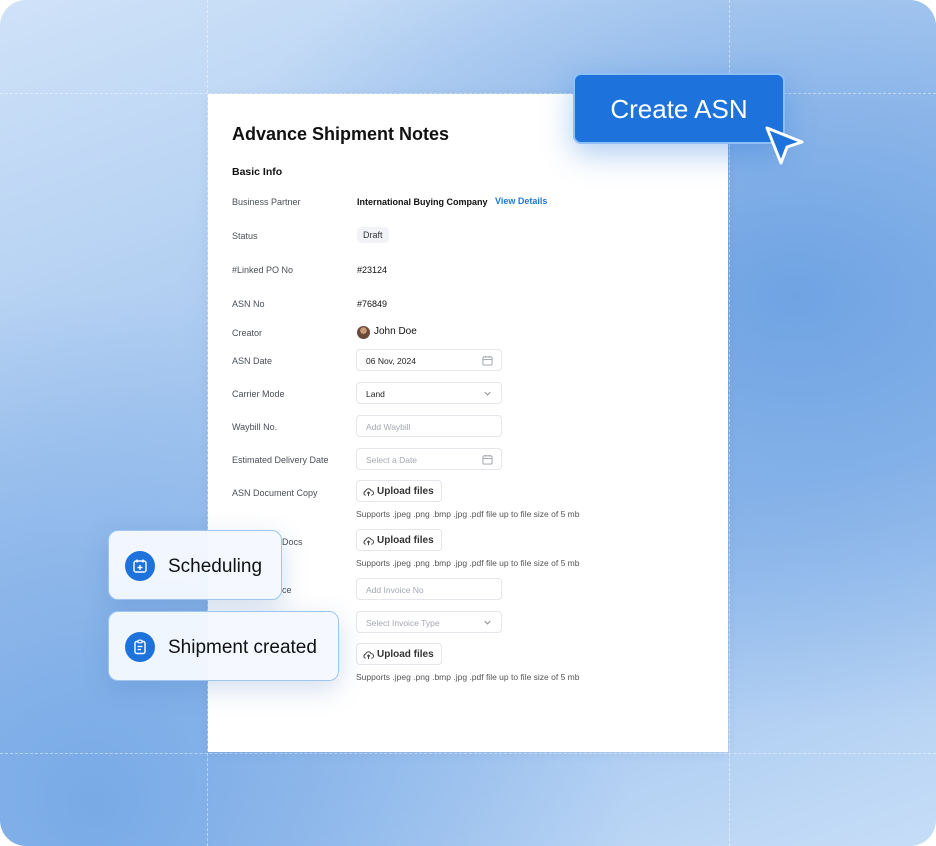 The width and height of the screenshot is (936, 846). Describe the element at coordinates (280, 460) in the screenshot. I see `est-delivery-label: Estimated Delivery Date` at that location.